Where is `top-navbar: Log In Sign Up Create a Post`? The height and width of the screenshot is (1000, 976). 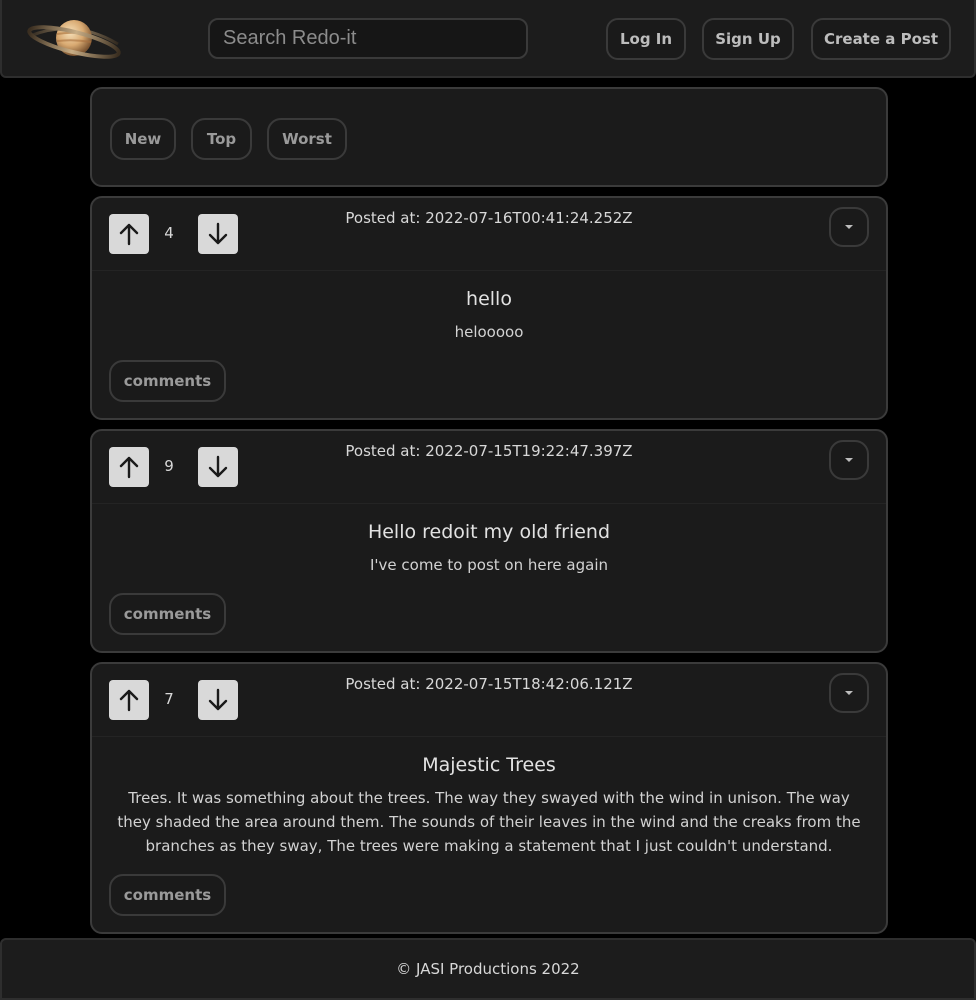 top-navbar: Log In Sign Up Create a Post is located at coordinates (488, 39).